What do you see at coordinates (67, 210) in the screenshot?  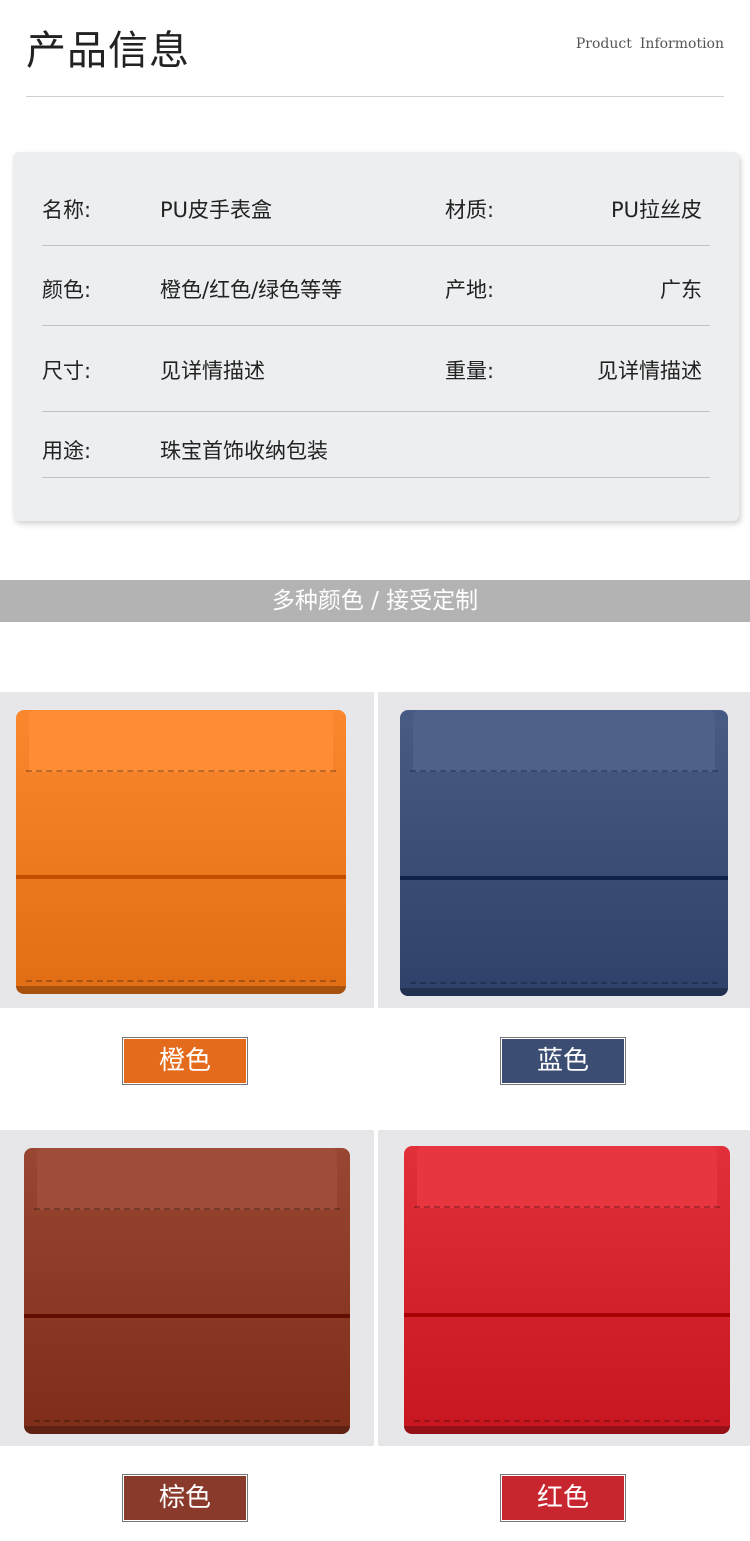 I see `name-label: 名称:` at bounding box center [67, 210].